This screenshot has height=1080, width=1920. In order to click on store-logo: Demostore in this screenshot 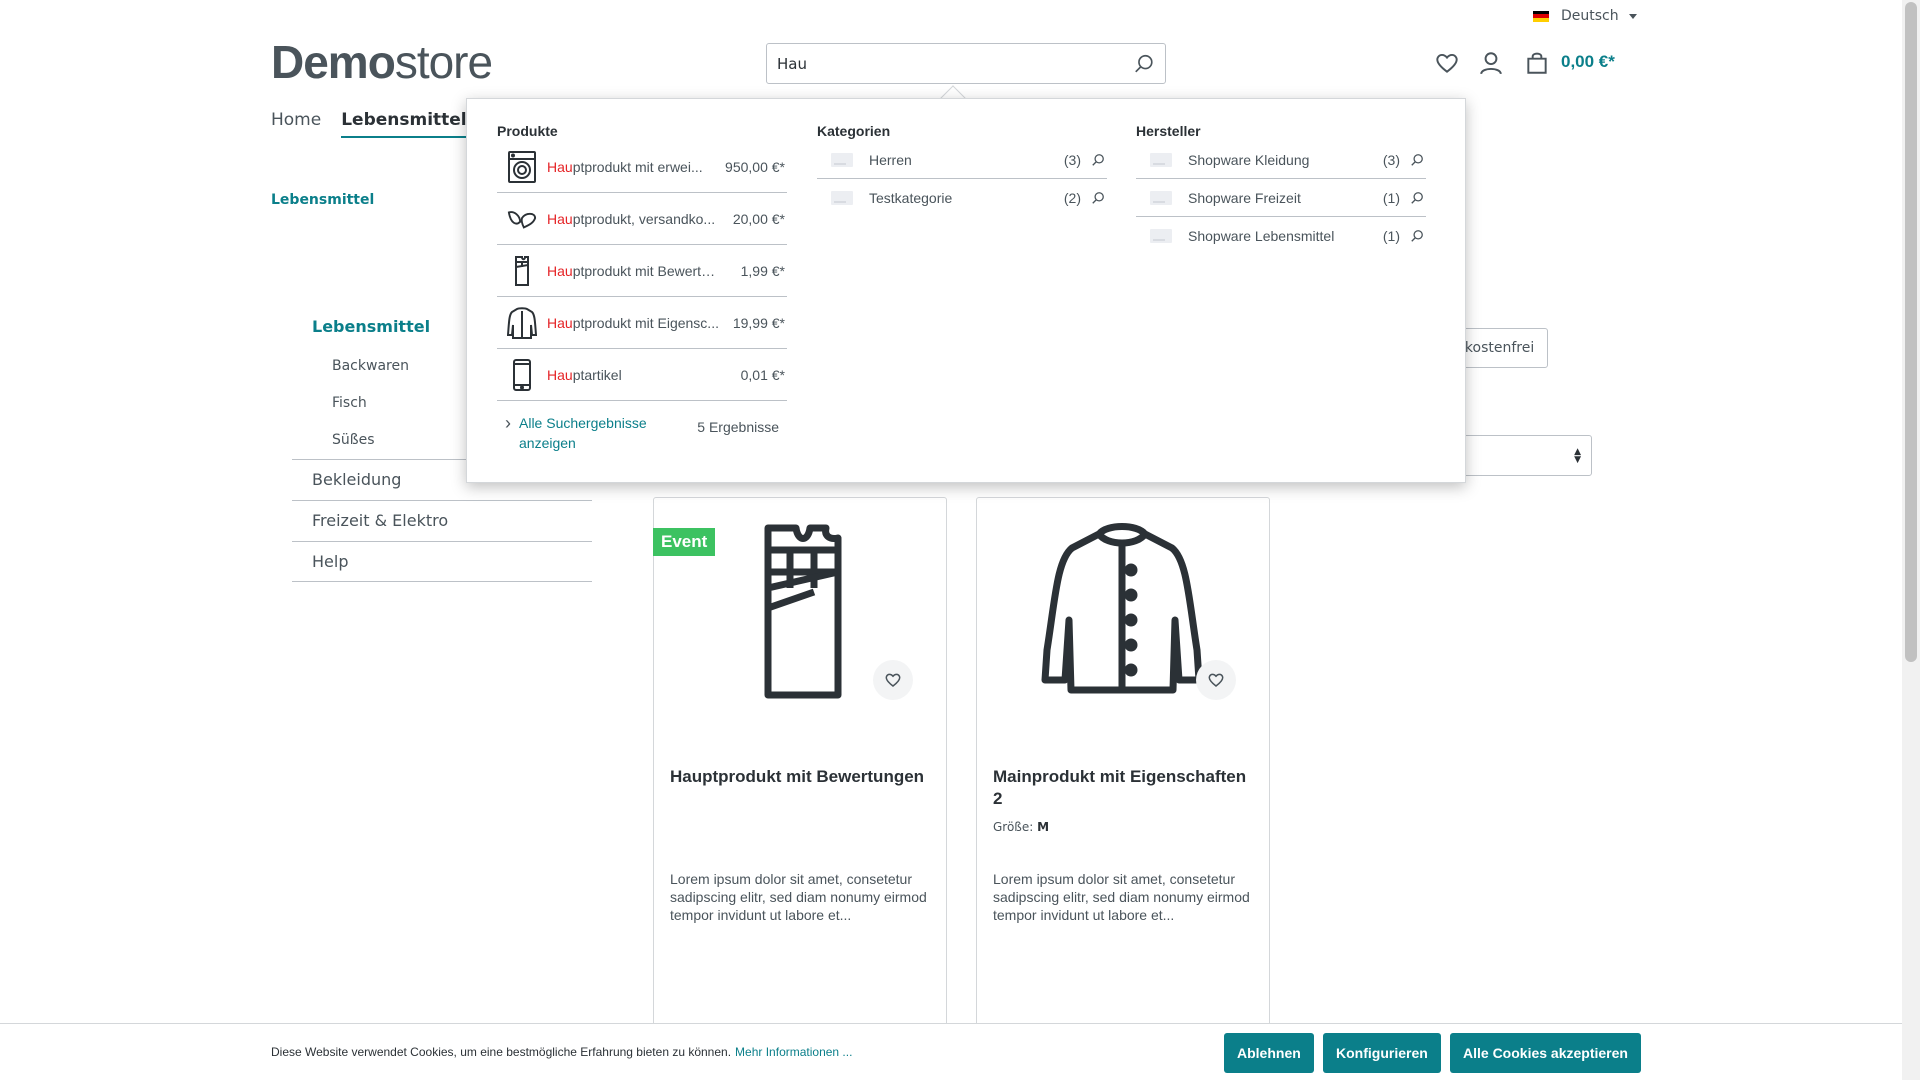, I will do `click(382, 62)`.